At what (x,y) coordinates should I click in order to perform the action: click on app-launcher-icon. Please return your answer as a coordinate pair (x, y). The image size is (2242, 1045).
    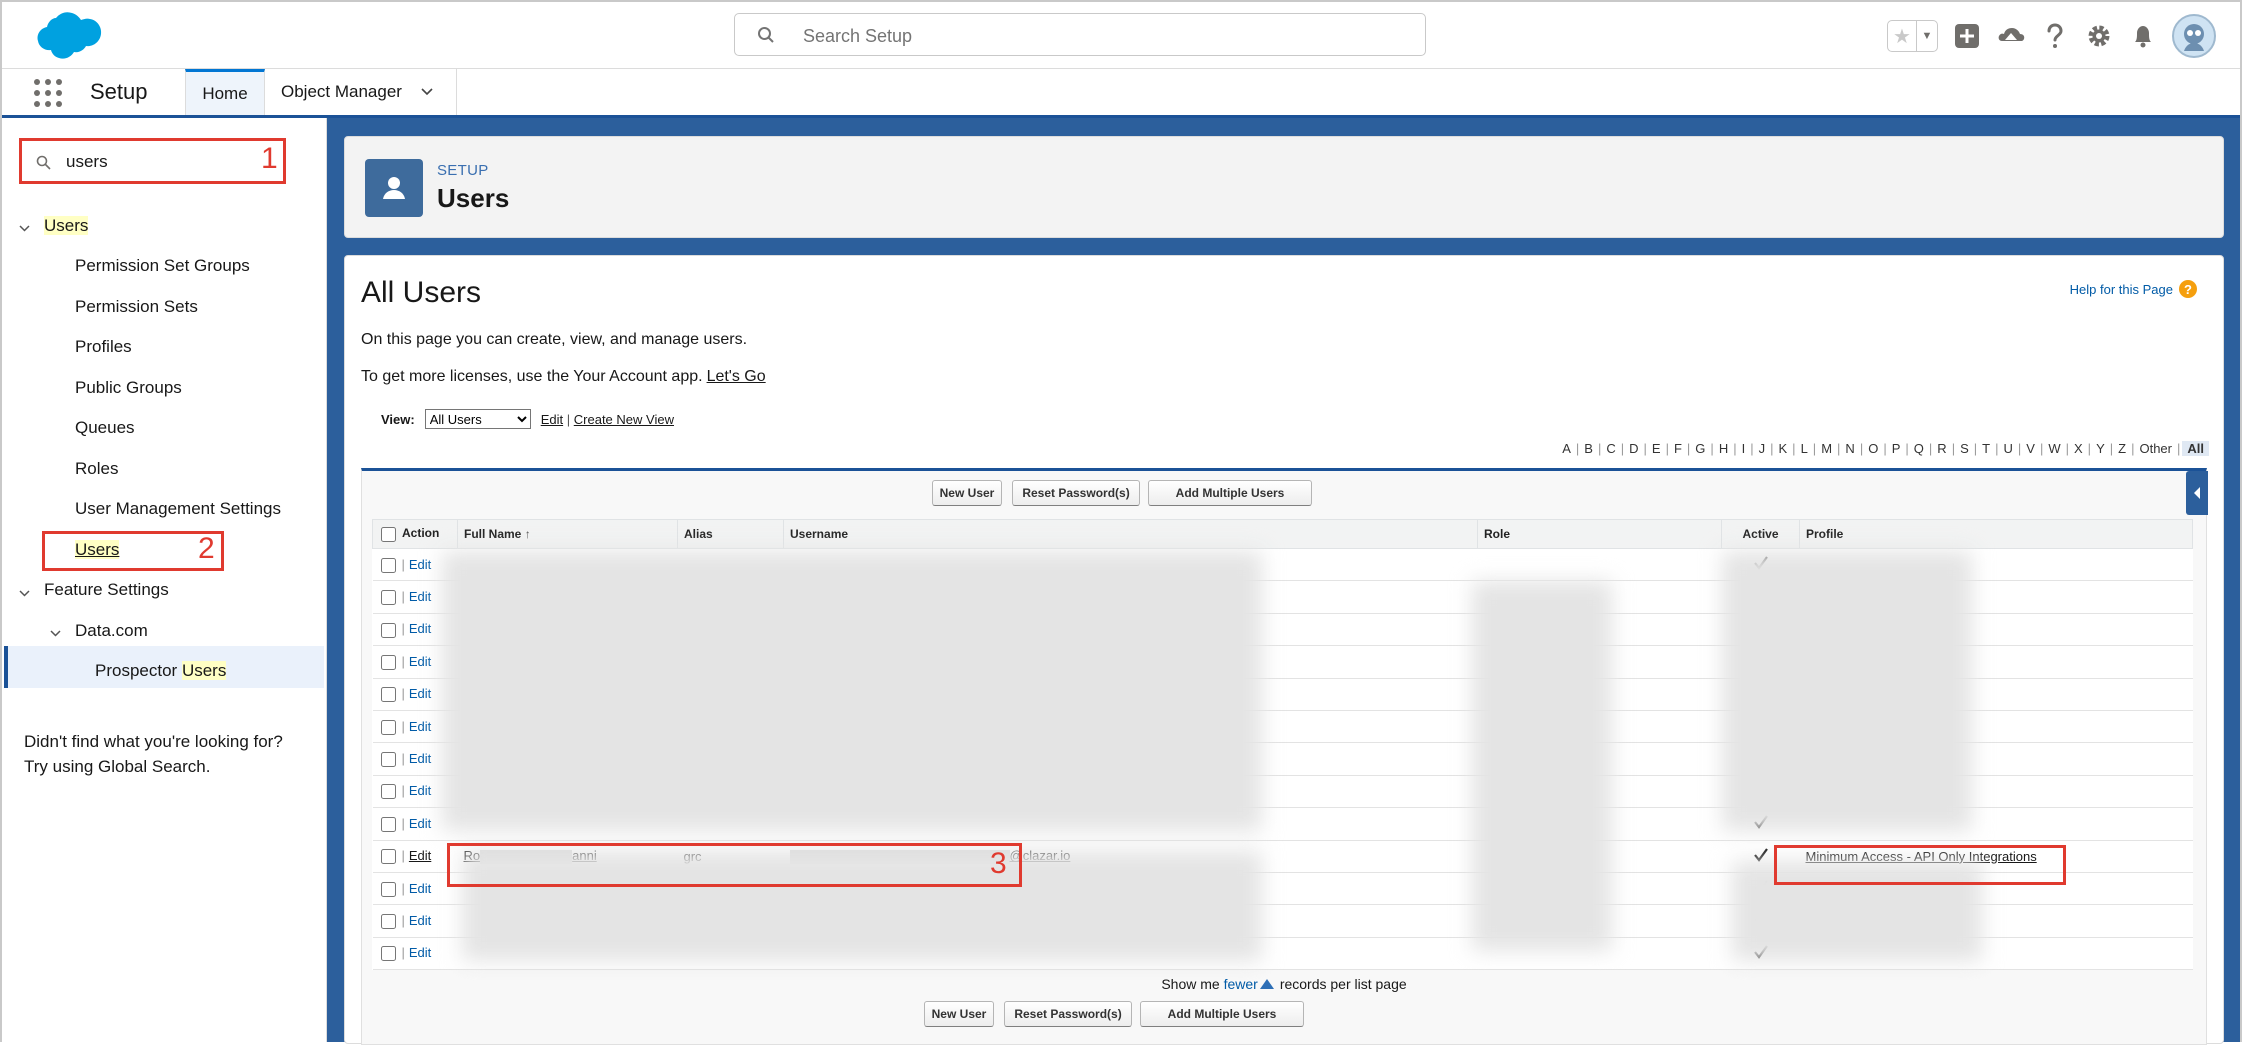
    Looking at the image, I should click on (48, 93).